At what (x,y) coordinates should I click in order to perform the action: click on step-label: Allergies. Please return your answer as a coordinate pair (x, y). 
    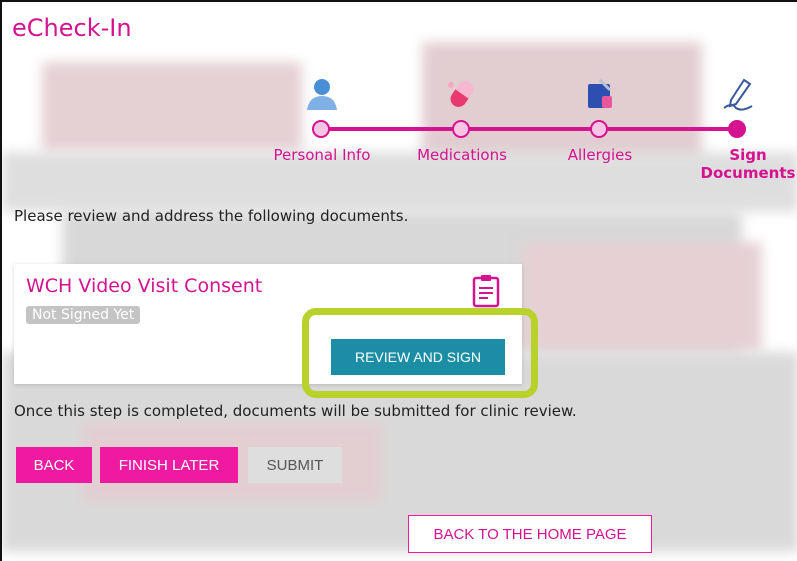
    Looking at the image, I should click on (600, 155).